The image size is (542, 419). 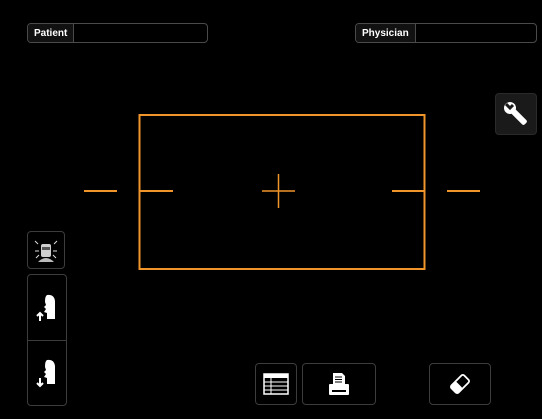 I want to click on table-button, so click(x=276, y=384).